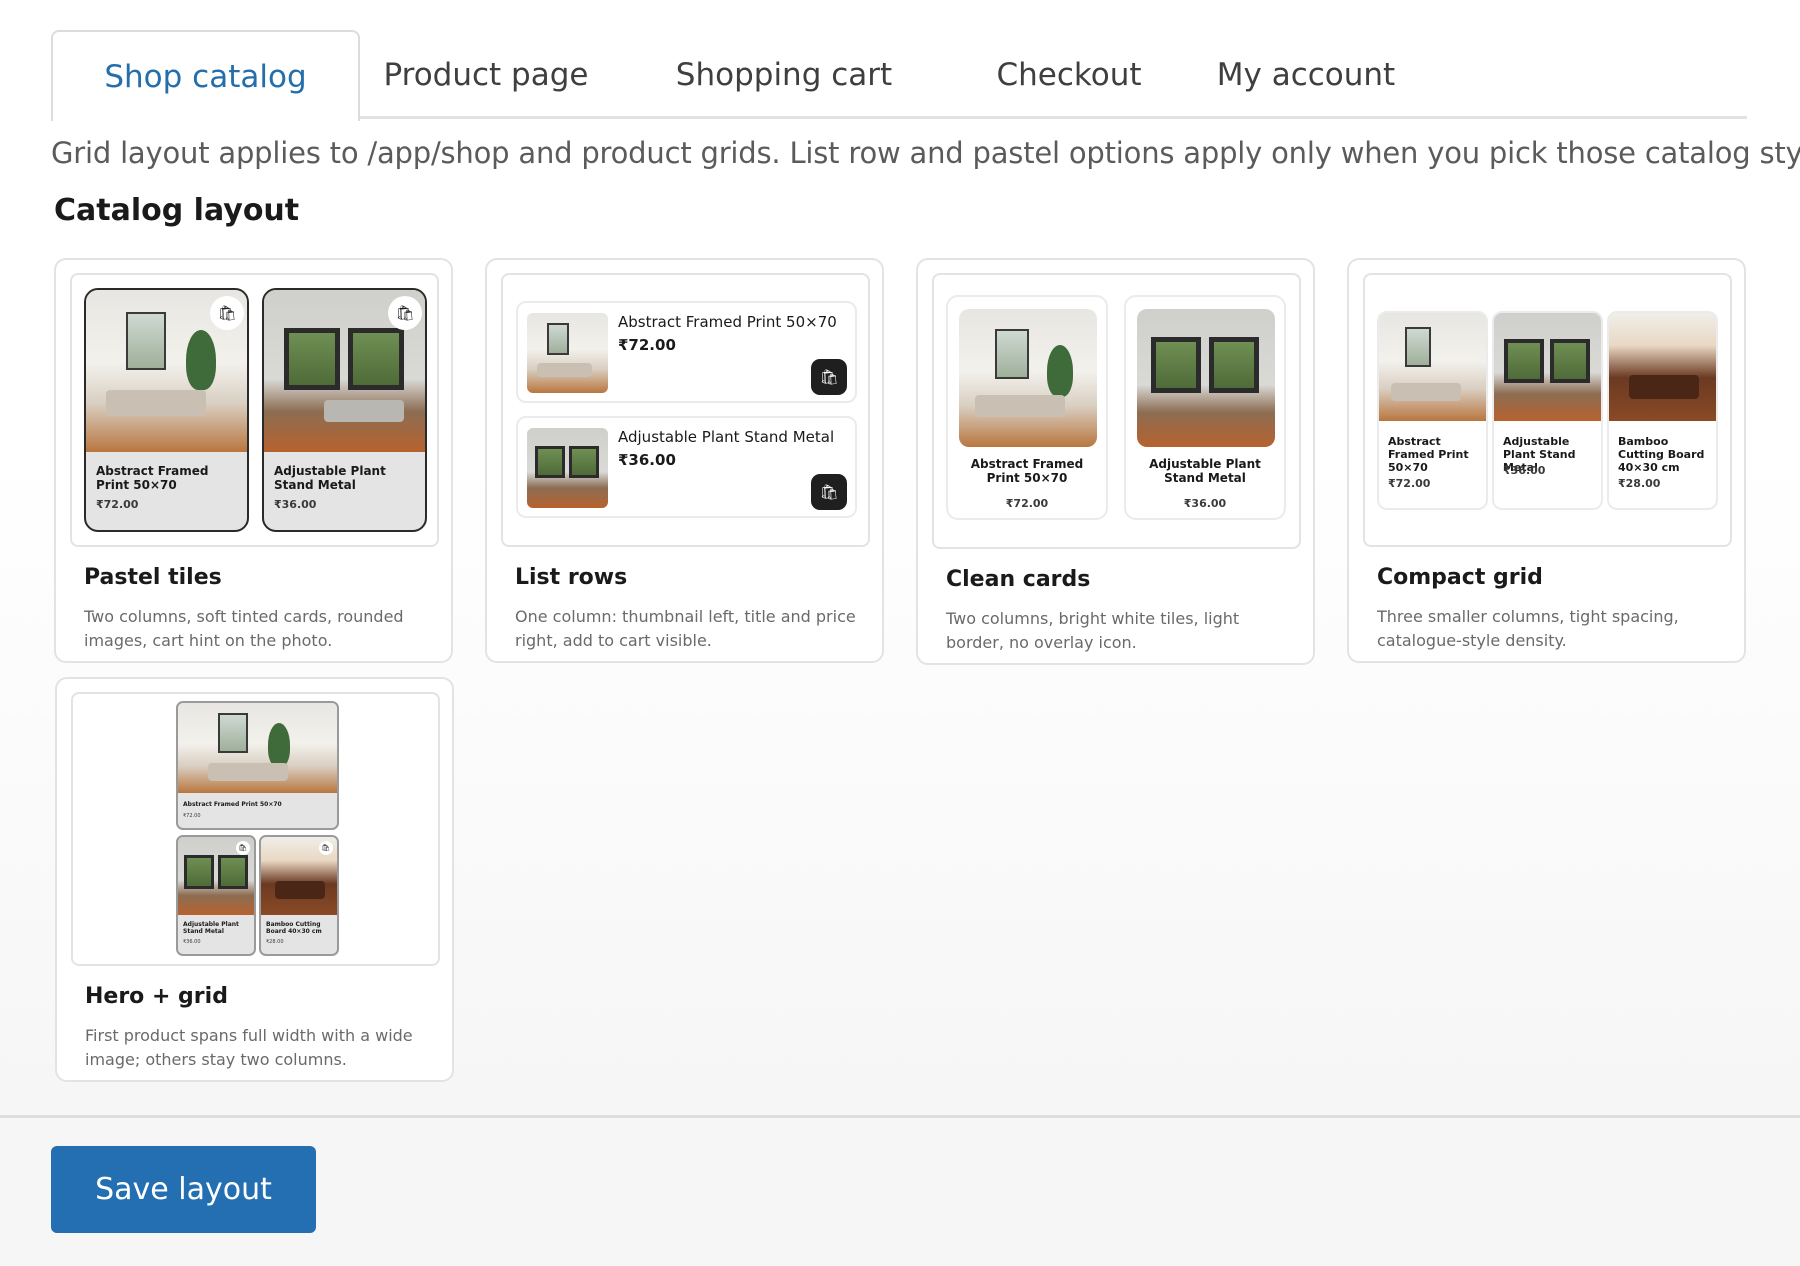  I want to click on list-item: Abstract Framed Print 50×70 ₹72.00 🛍, so click(686, 352).